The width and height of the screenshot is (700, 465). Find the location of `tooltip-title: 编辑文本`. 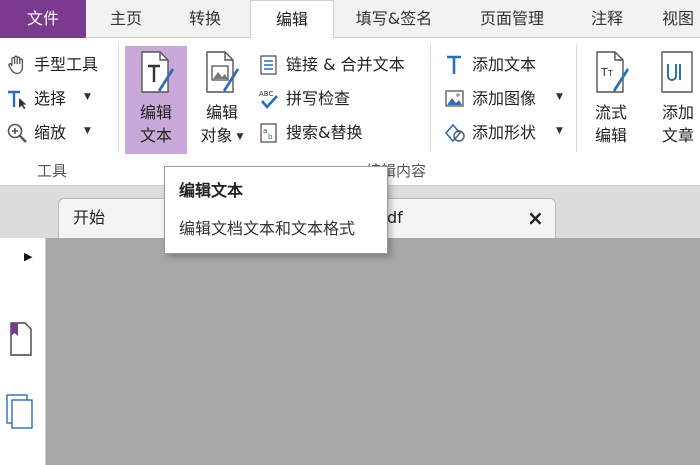

tooltip-title: 编辑文本 is located at coordinates (211, 190).